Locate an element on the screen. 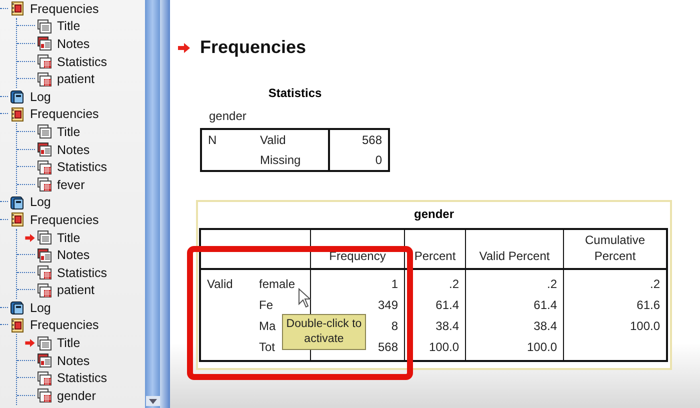 This screenshot has width=700, height=408. table-cell: Tot is located at coordinates (267, 347).